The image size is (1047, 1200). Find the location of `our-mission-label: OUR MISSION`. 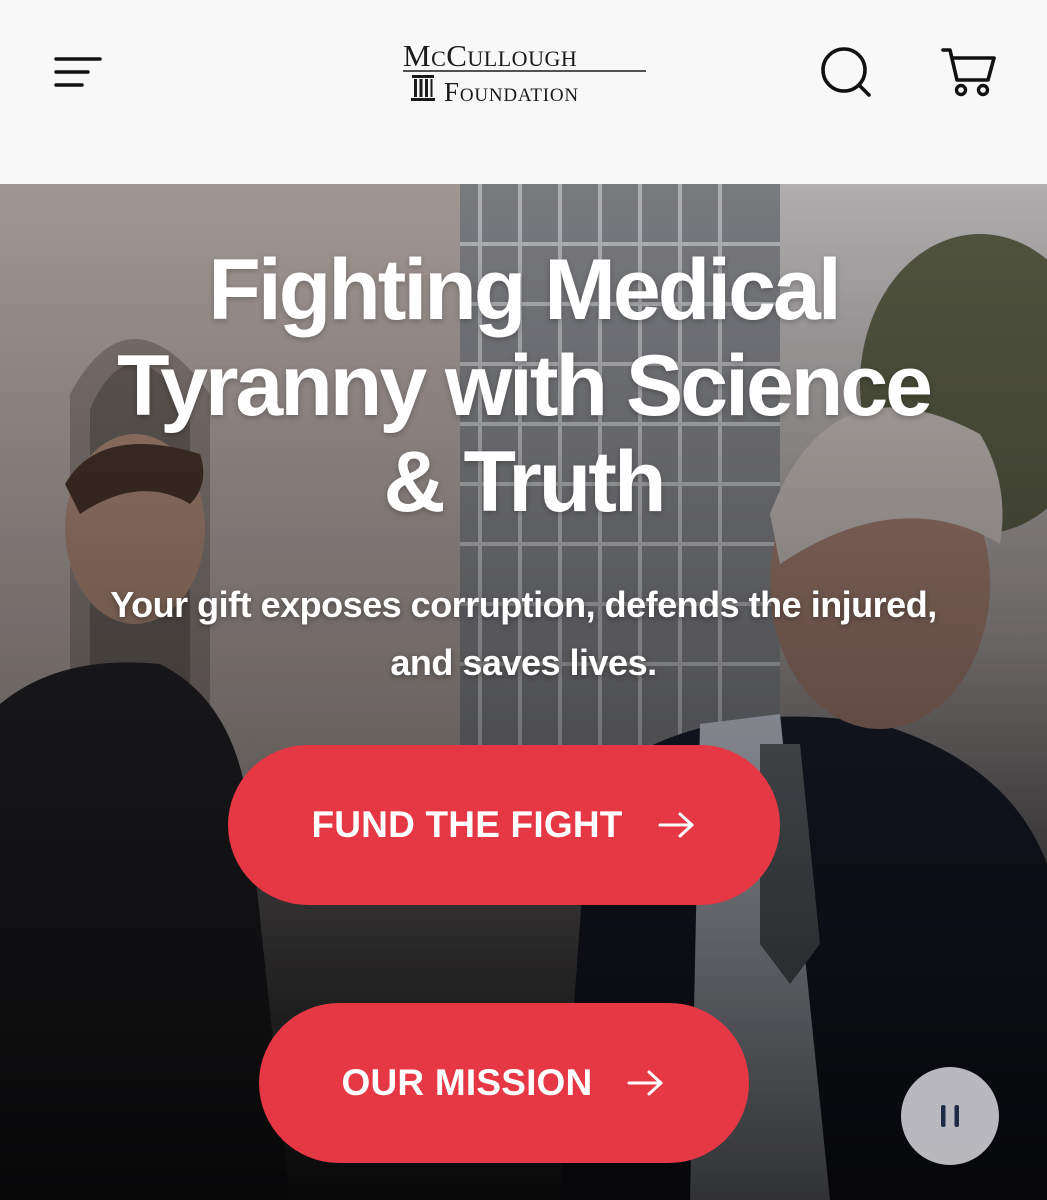

our-mission-label: OUR MISSION is located at coordinates (467, 1082).